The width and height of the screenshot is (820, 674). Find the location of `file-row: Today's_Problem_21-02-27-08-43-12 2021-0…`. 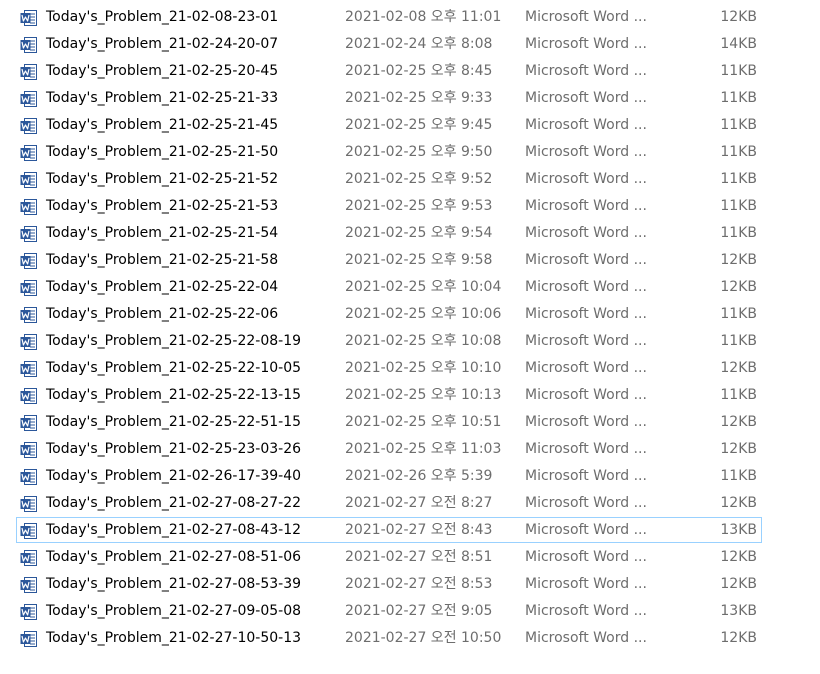

file-row: Today's_Problem_21-02-27-08-43-12 2021-0… is located at coordinates (410, 530).